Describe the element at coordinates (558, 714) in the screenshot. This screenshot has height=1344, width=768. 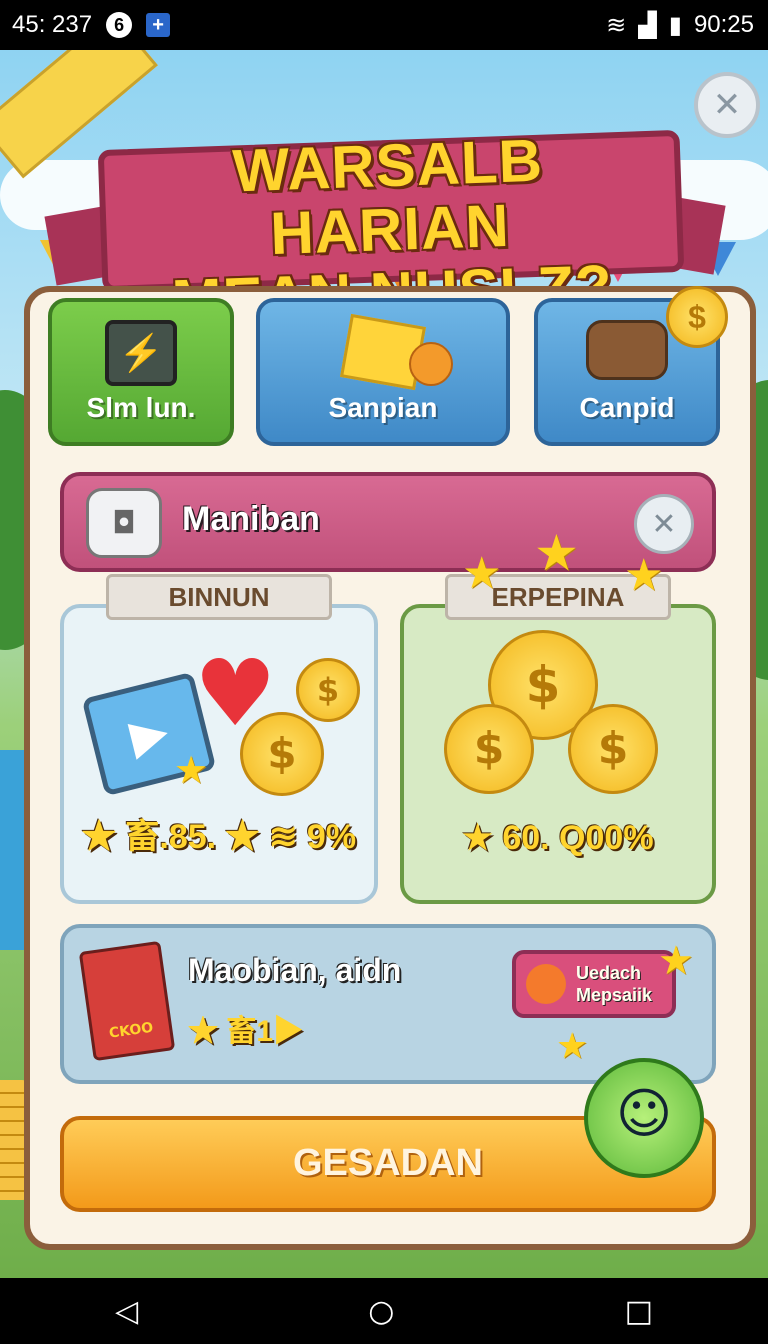
I see `reward-card-erpepina: ERPEPINA ★ ★ ★ $ $ $ ★ 60. Q00%` at that location.